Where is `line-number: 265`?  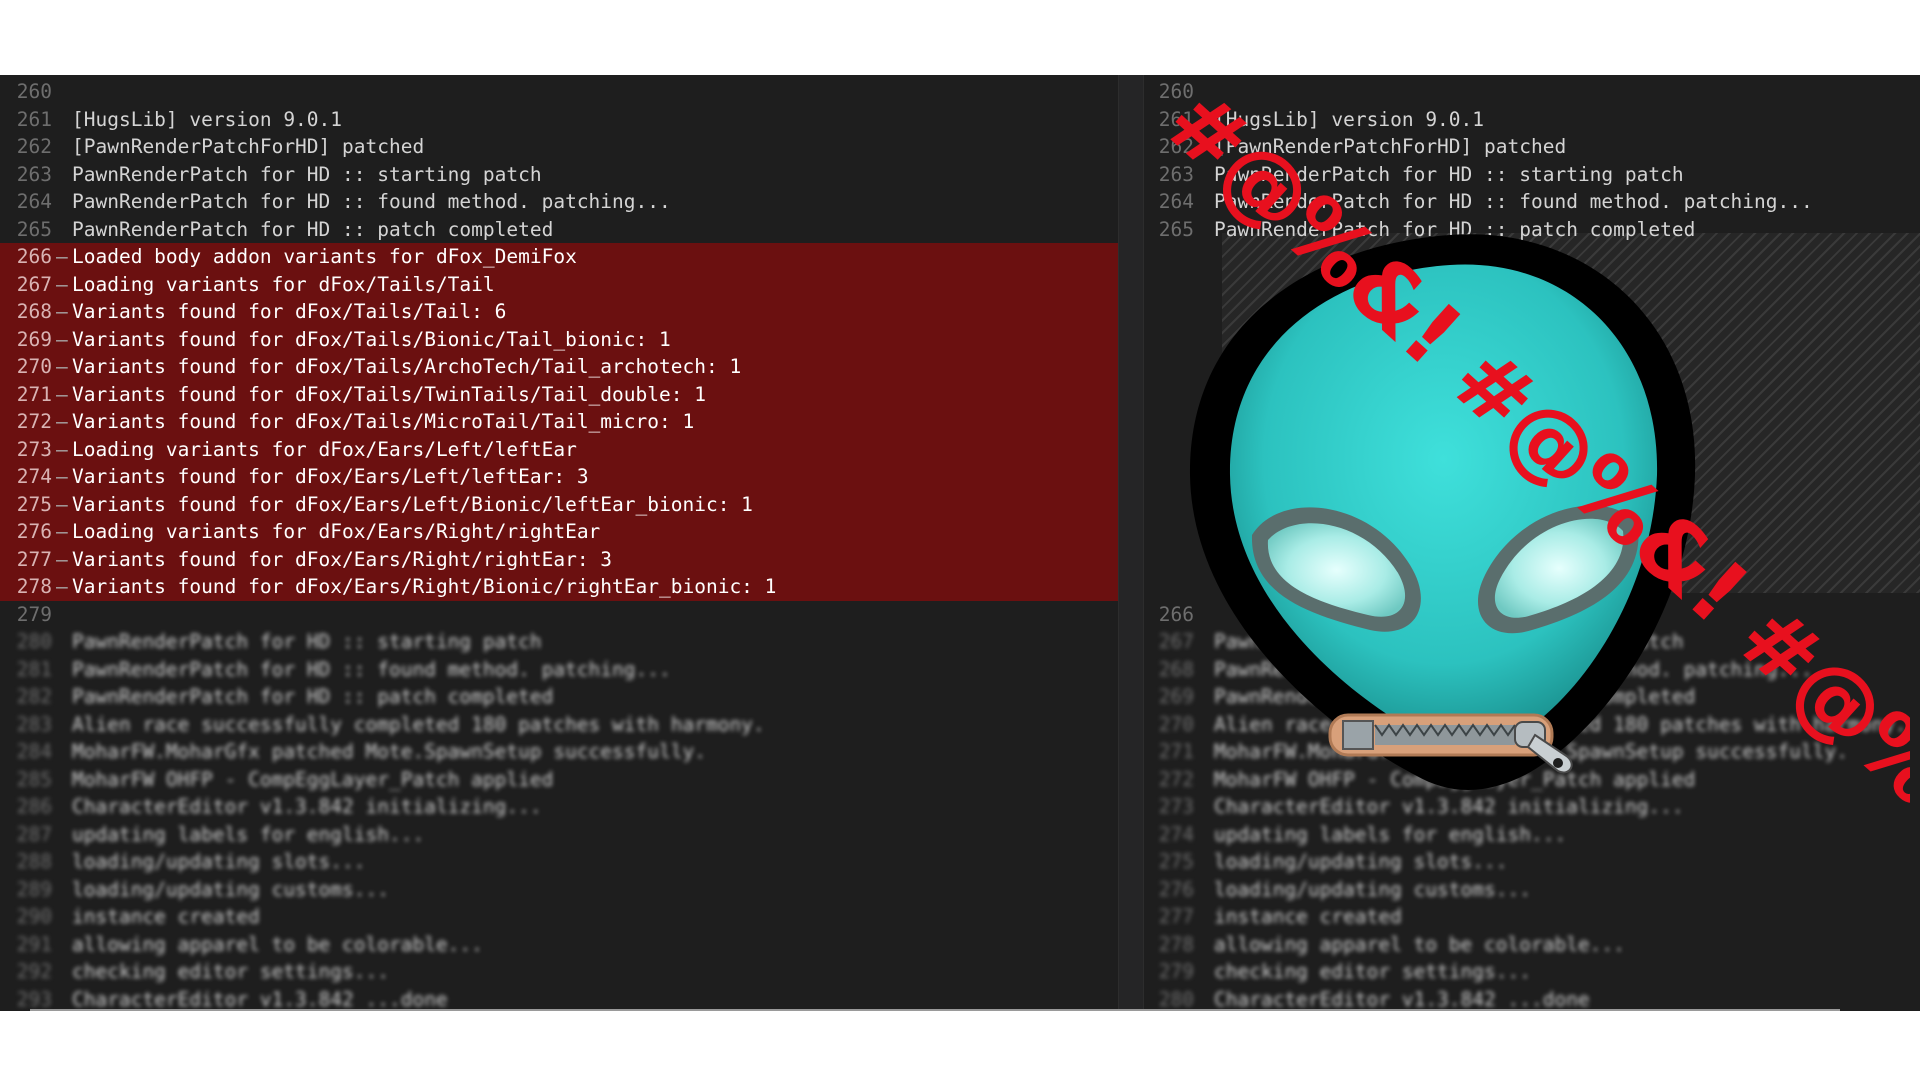
line-number: 265 is located at coordinates (34, 229).